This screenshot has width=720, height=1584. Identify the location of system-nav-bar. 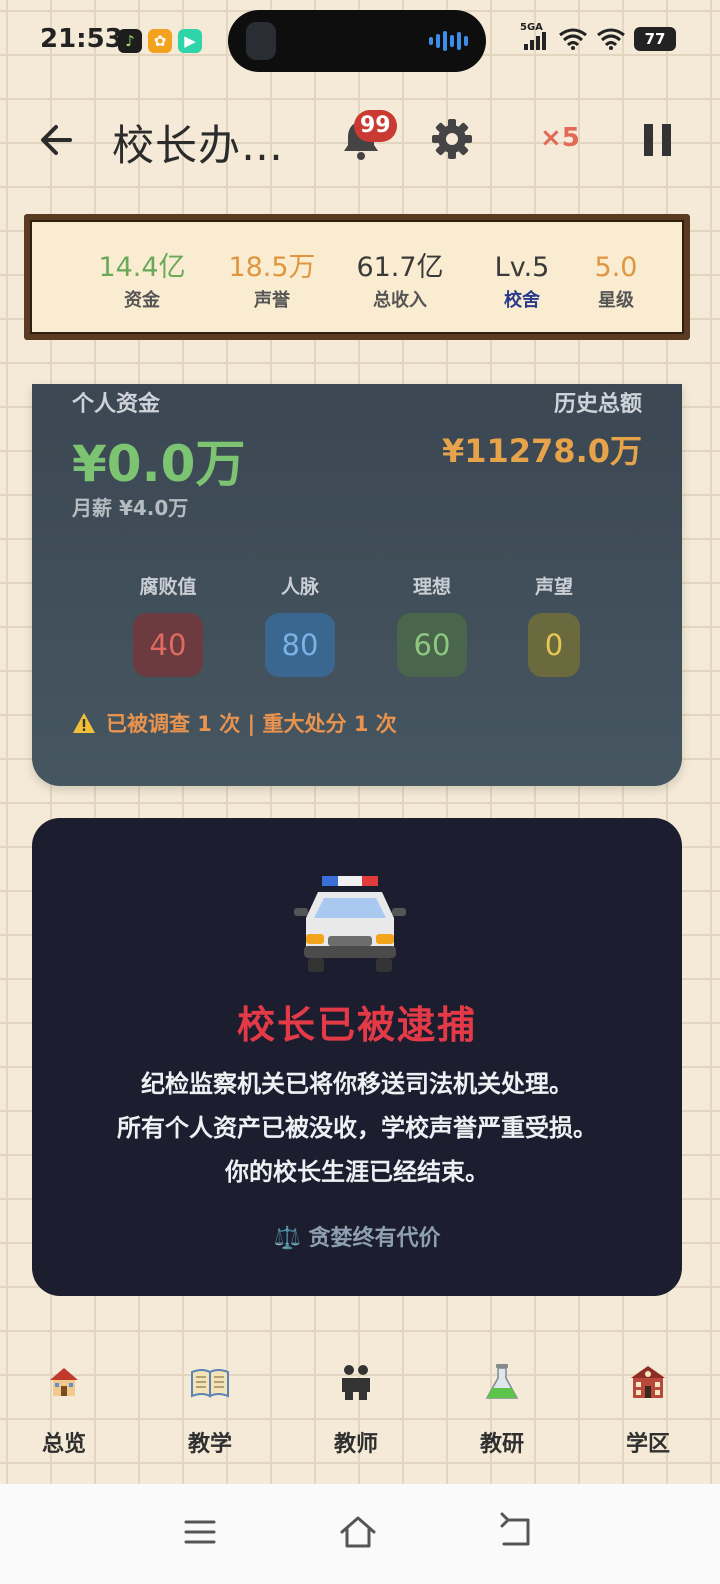
(360, 1534).